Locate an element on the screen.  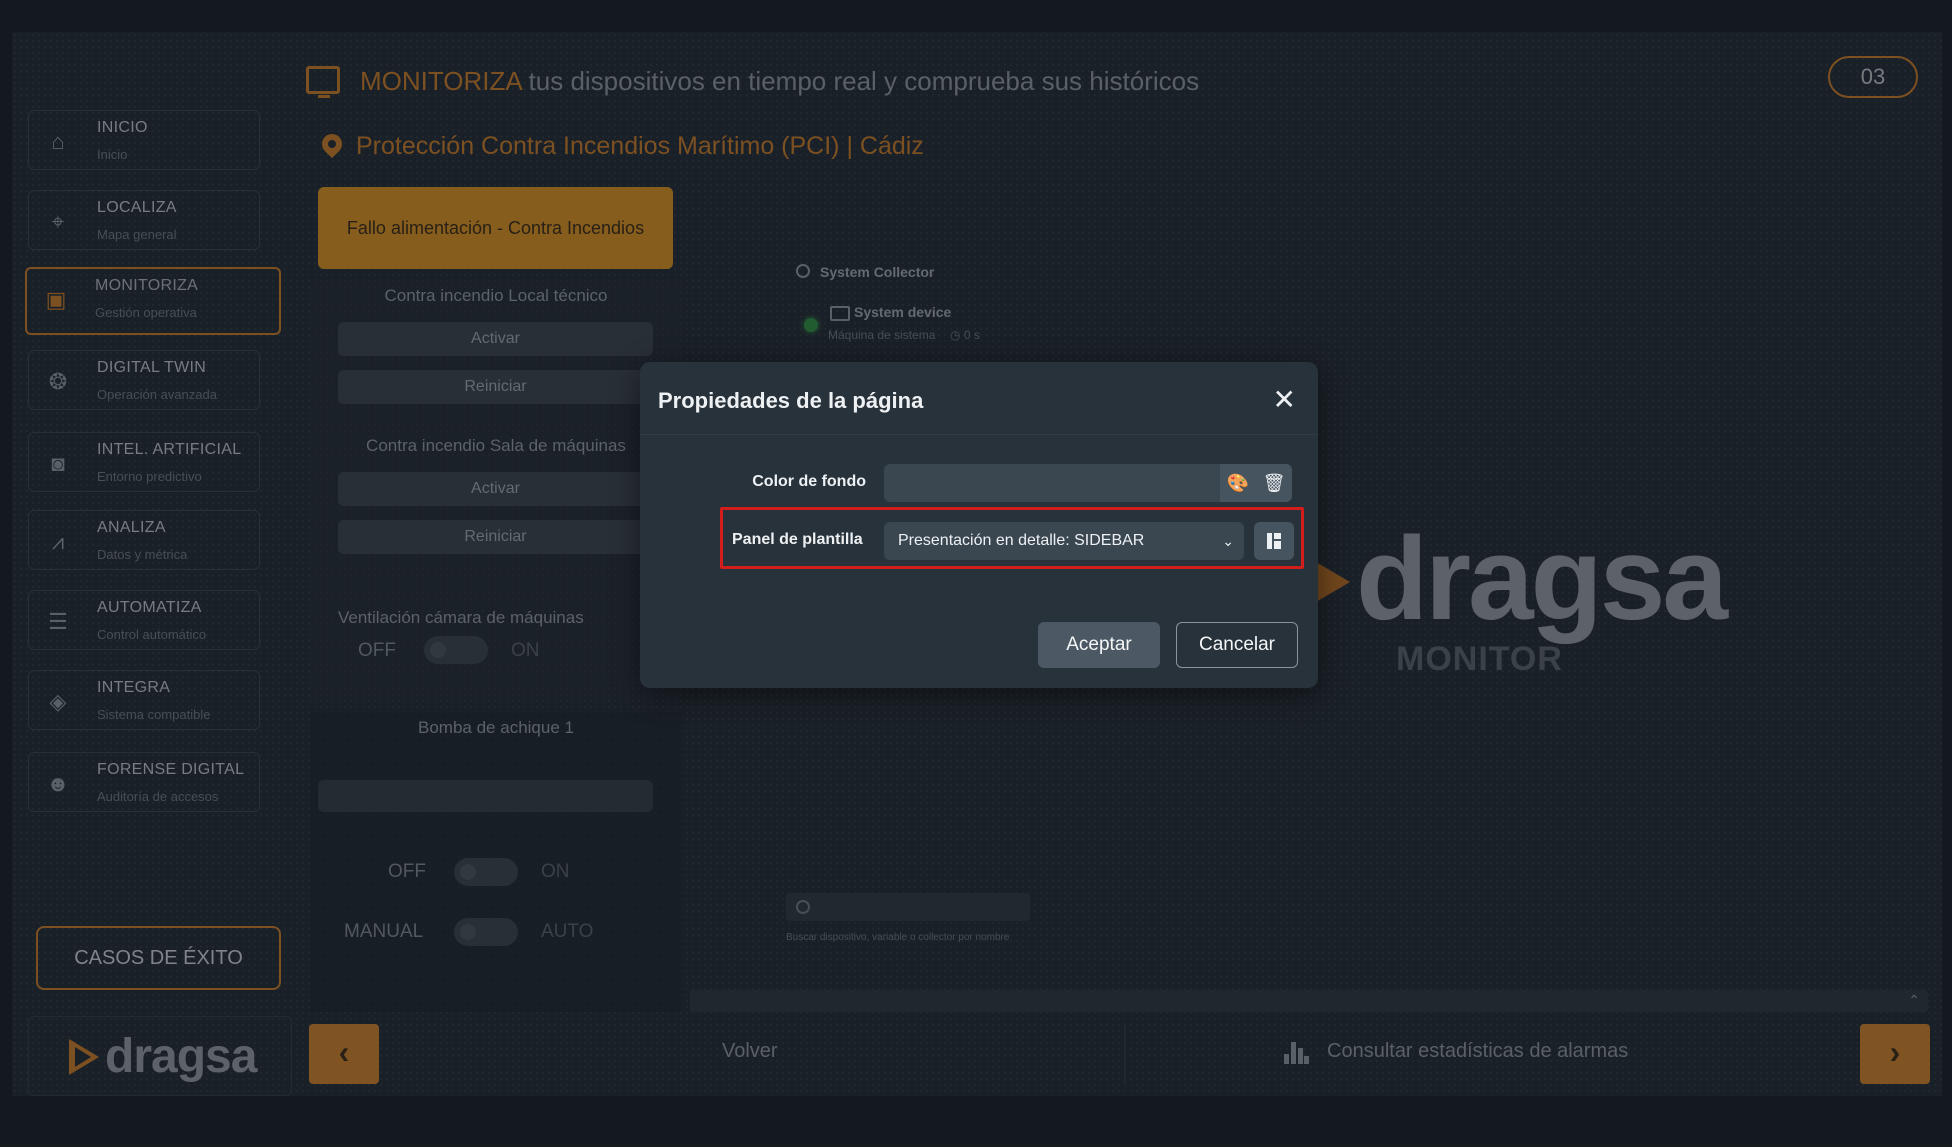
sidebar-item-title: INTEGRA is located at coordinates (134, 687).